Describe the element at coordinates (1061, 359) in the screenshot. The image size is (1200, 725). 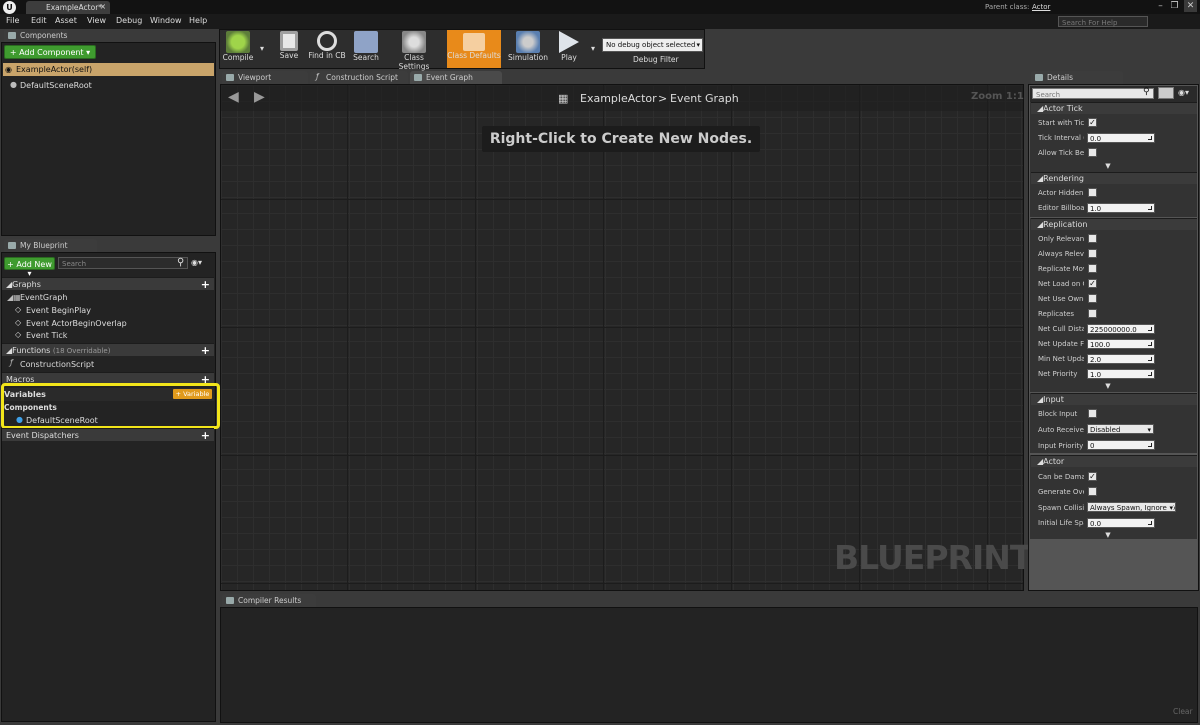
I see `min-net-update-label: Min Net Updat` at that location.